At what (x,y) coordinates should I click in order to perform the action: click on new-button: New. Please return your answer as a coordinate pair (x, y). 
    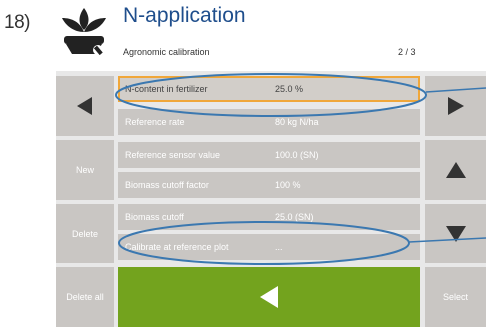
    Looking at the image, I should click on (85, 170).